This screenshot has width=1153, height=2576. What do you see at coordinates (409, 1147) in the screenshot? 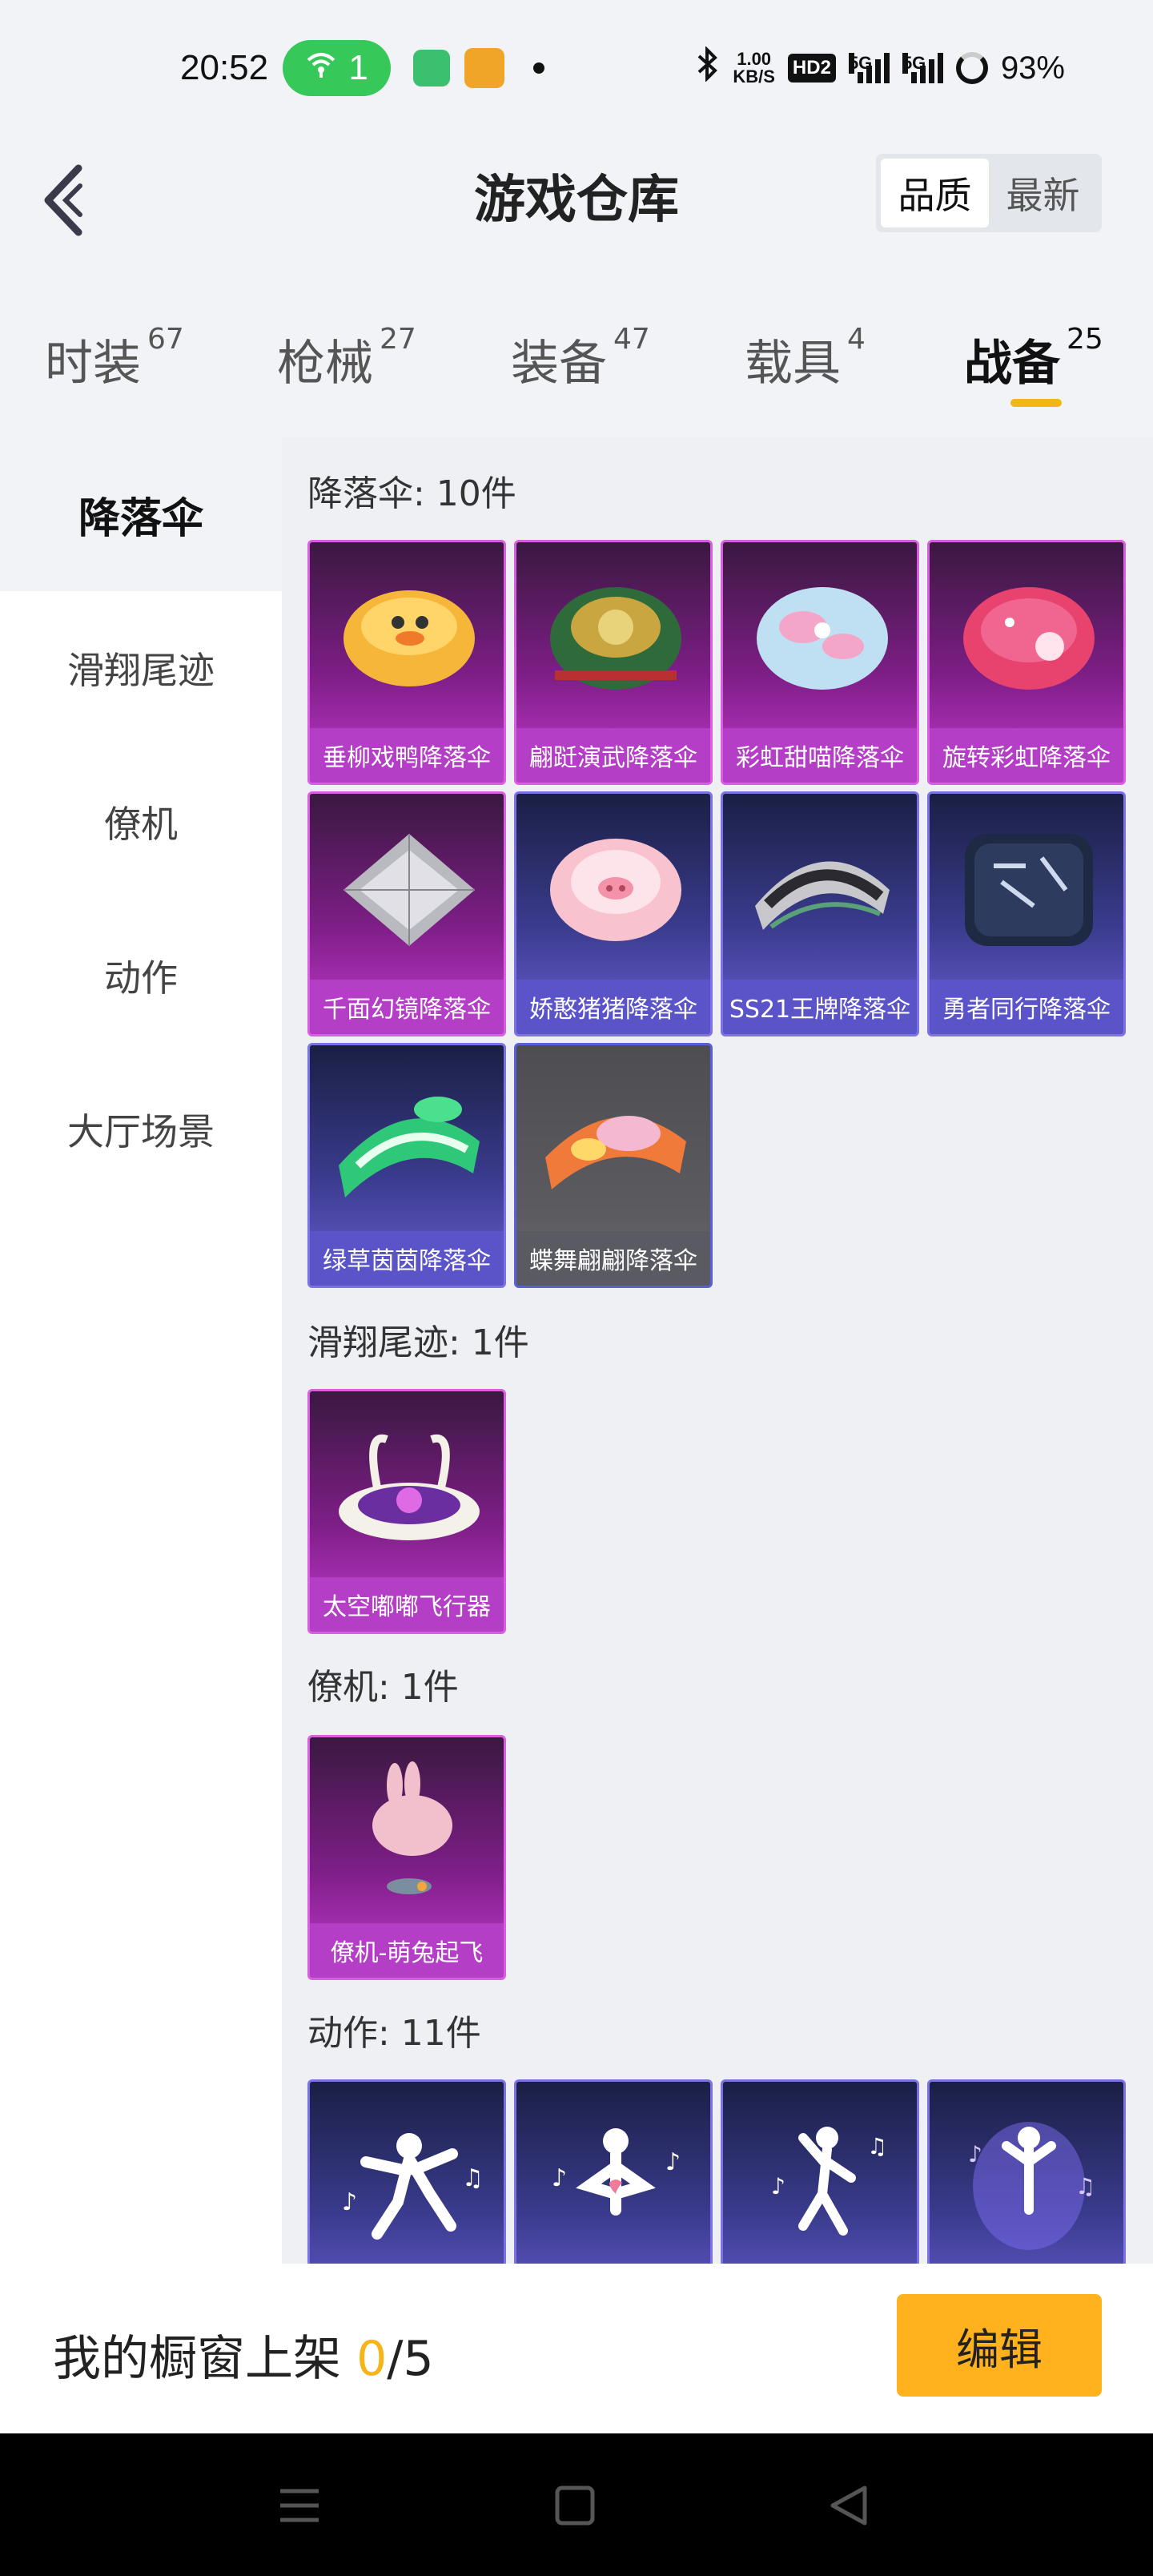
I see `parachute-green-grass-image` at bounding box center [409, 1147].